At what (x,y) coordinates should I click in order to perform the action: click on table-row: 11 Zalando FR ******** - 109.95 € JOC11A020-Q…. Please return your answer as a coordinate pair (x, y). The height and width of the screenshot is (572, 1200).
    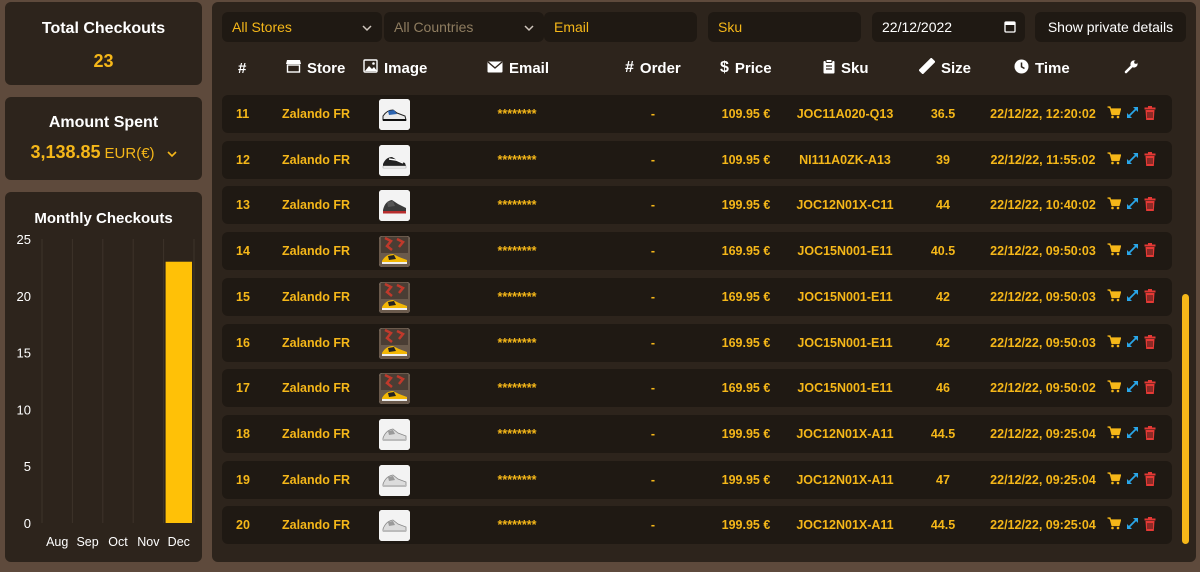
    Looking at the image, I should click on (697, 114).